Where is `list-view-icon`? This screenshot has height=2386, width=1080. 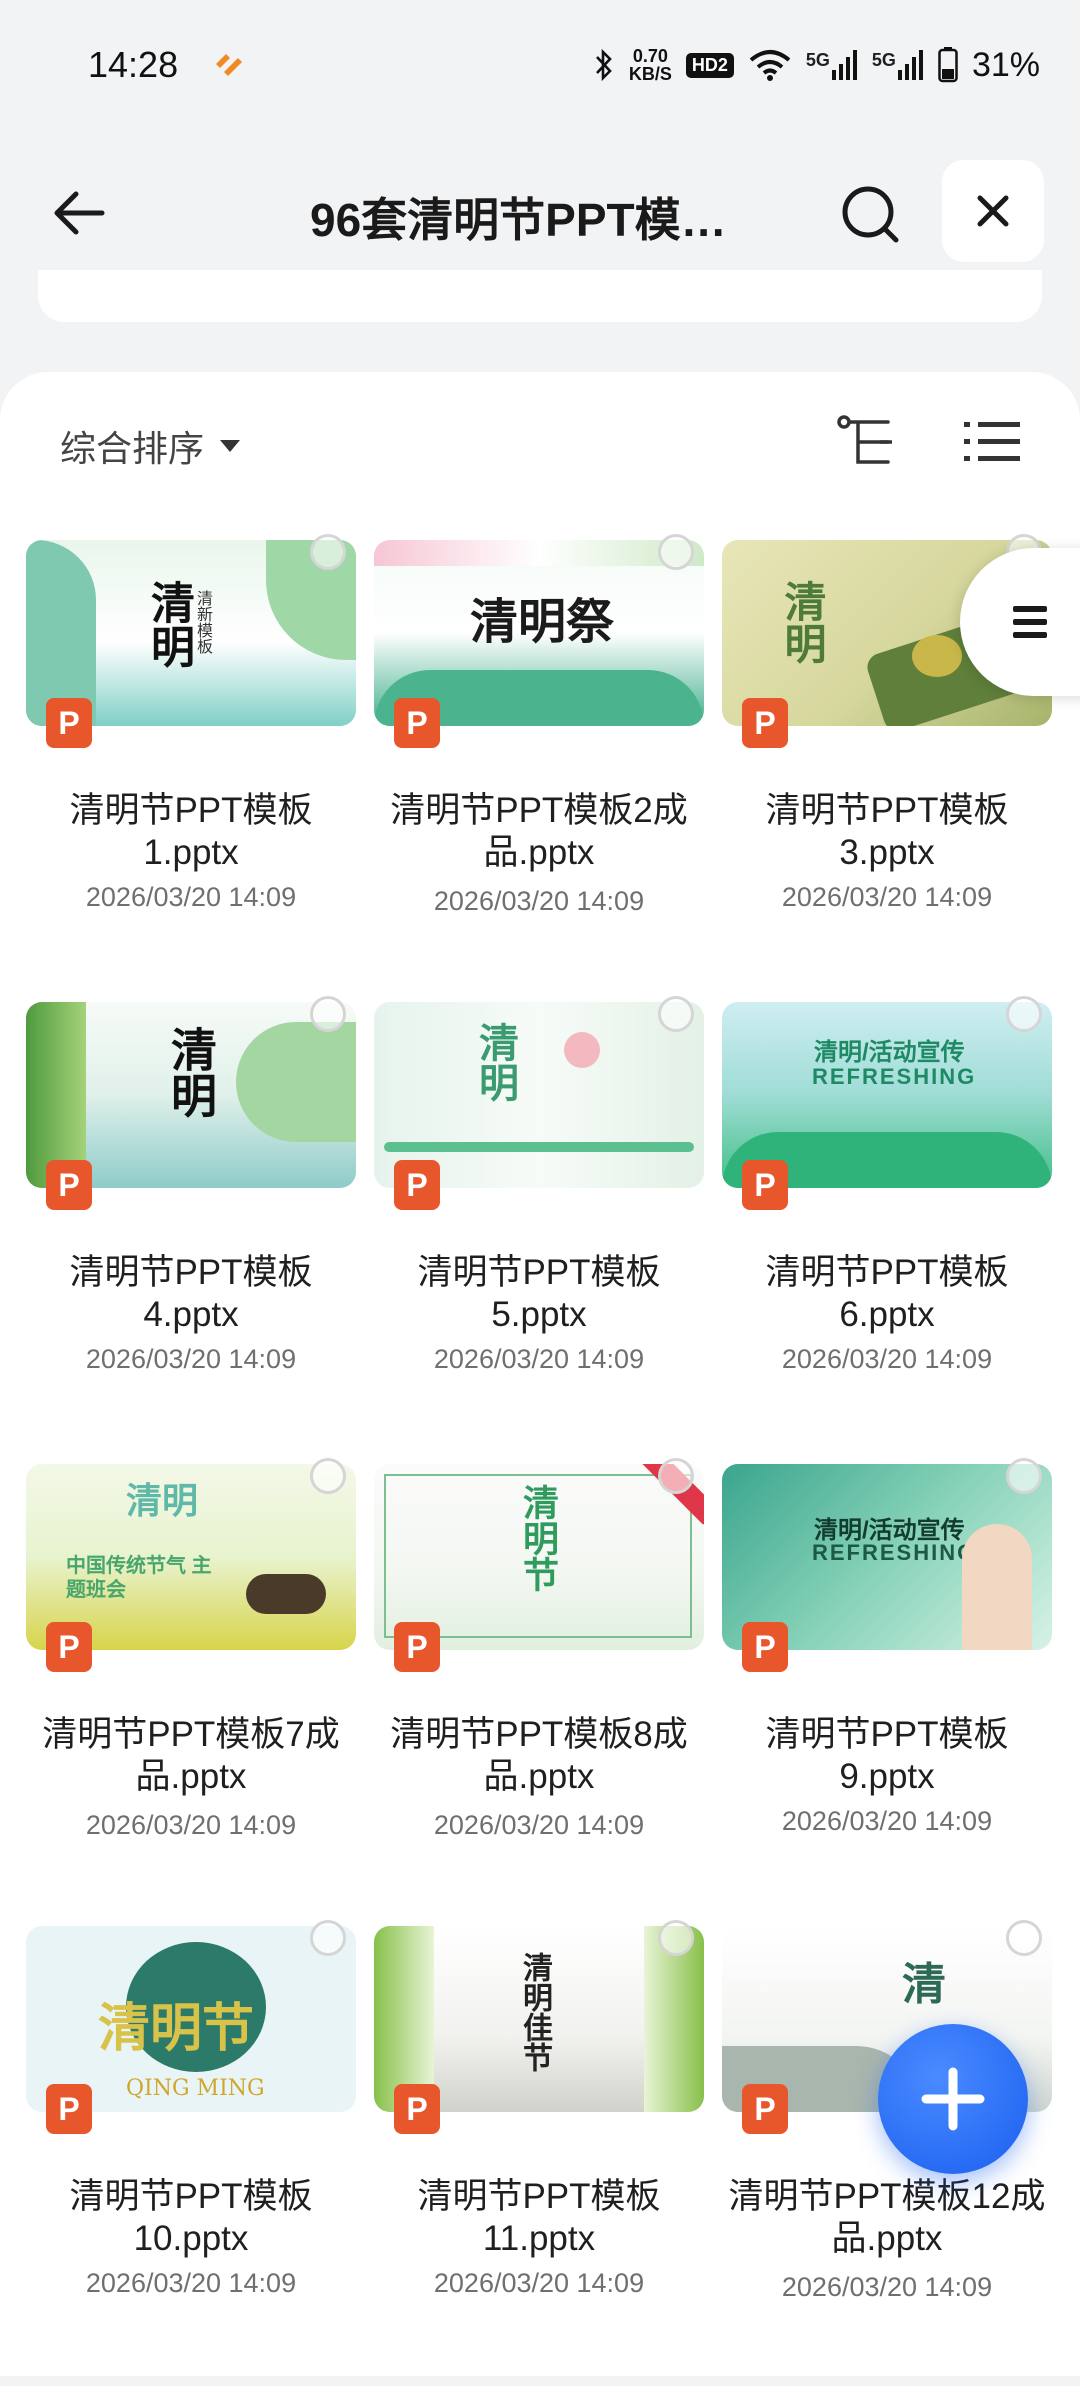 list-view-icon is located at coordinates (992, 442).